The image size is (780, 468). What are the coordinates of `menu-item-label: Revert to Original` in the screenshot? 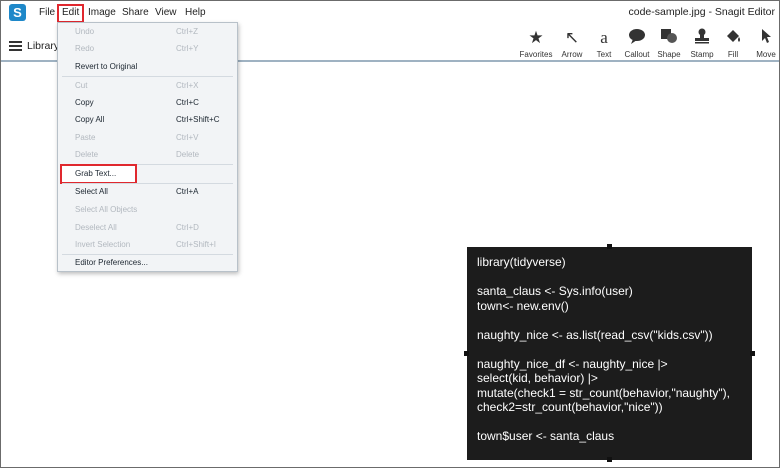 It's located at (106, 66).